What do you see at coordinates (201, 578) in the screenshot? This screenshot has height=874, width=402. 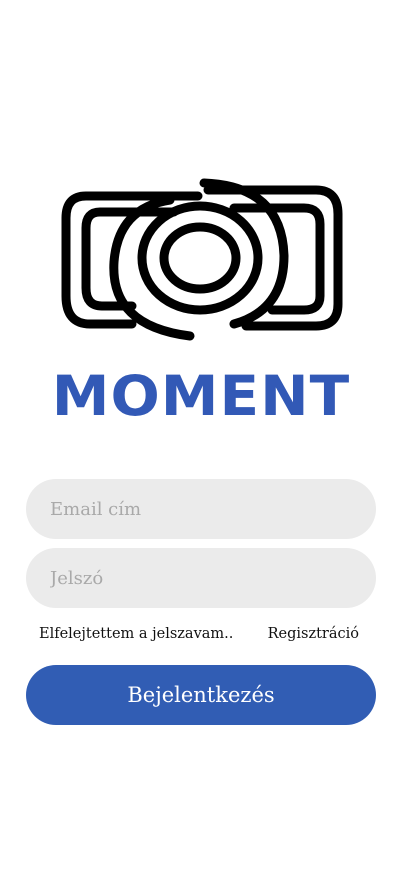 I see `password-input` at bounding box center [201, 578].